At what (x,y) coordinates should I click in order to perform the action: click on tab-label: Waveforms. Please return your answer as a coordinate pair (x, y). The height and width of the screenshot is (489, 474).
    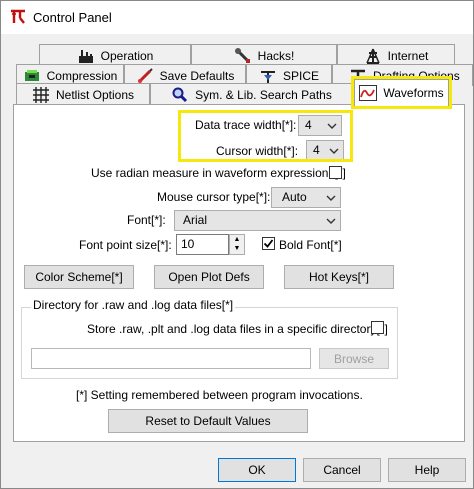
    Looking at the image, I should click on (413, 93).